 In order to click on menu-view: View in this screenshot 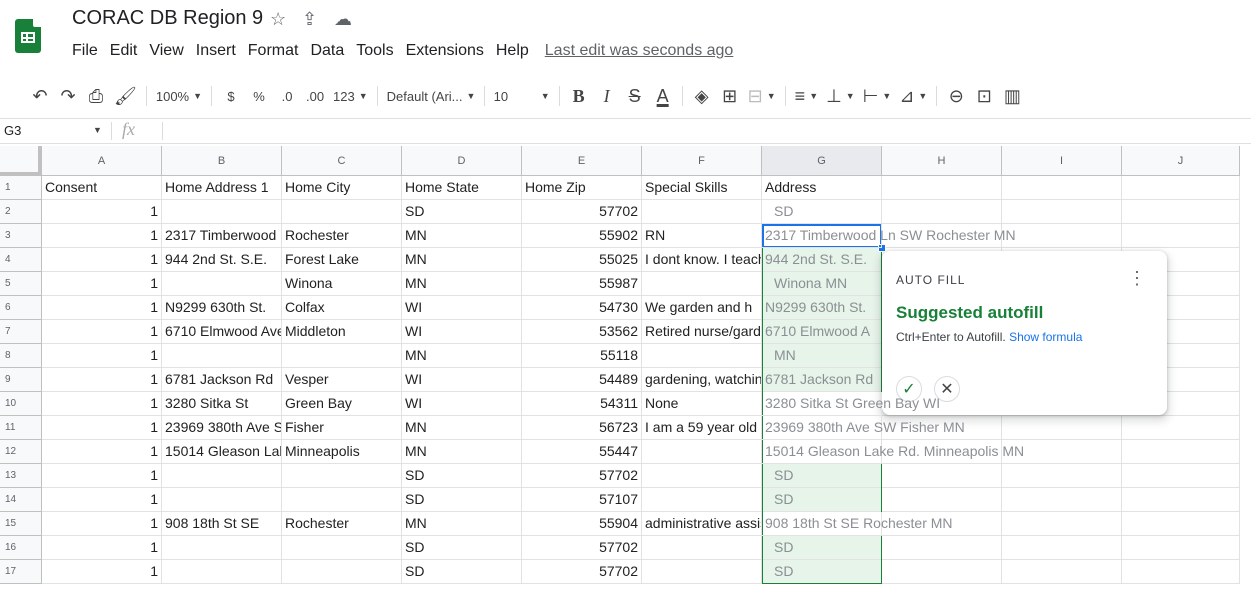, I will do `click(166, 51)`.